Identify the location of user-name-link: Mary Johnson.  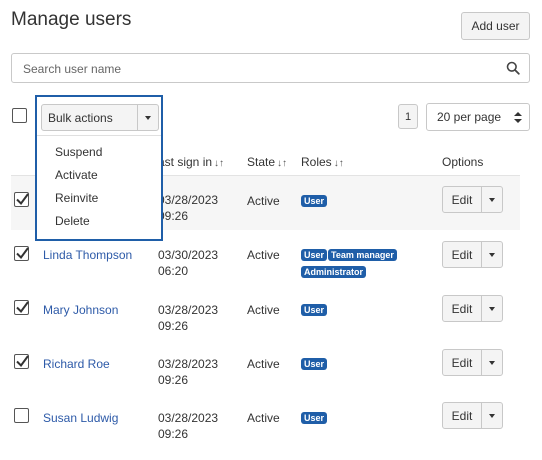
(80, 310).